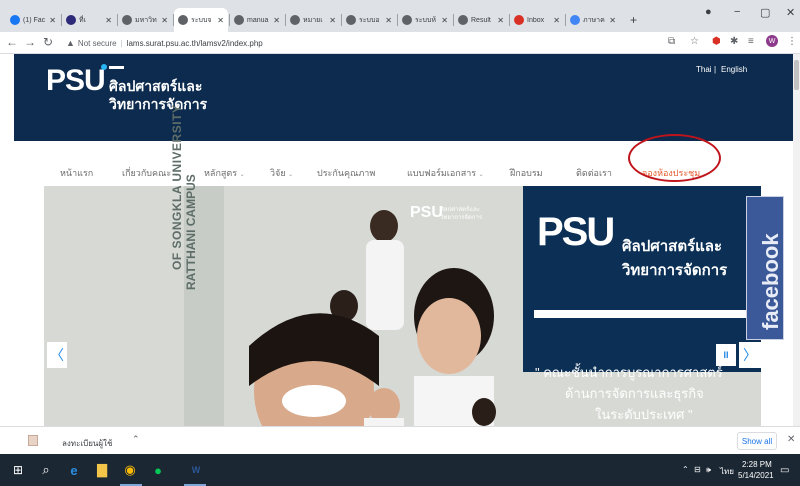 This screenshot has width=800, height=486. I want to click on browser-tab: Result ✕, so click(481, 20).